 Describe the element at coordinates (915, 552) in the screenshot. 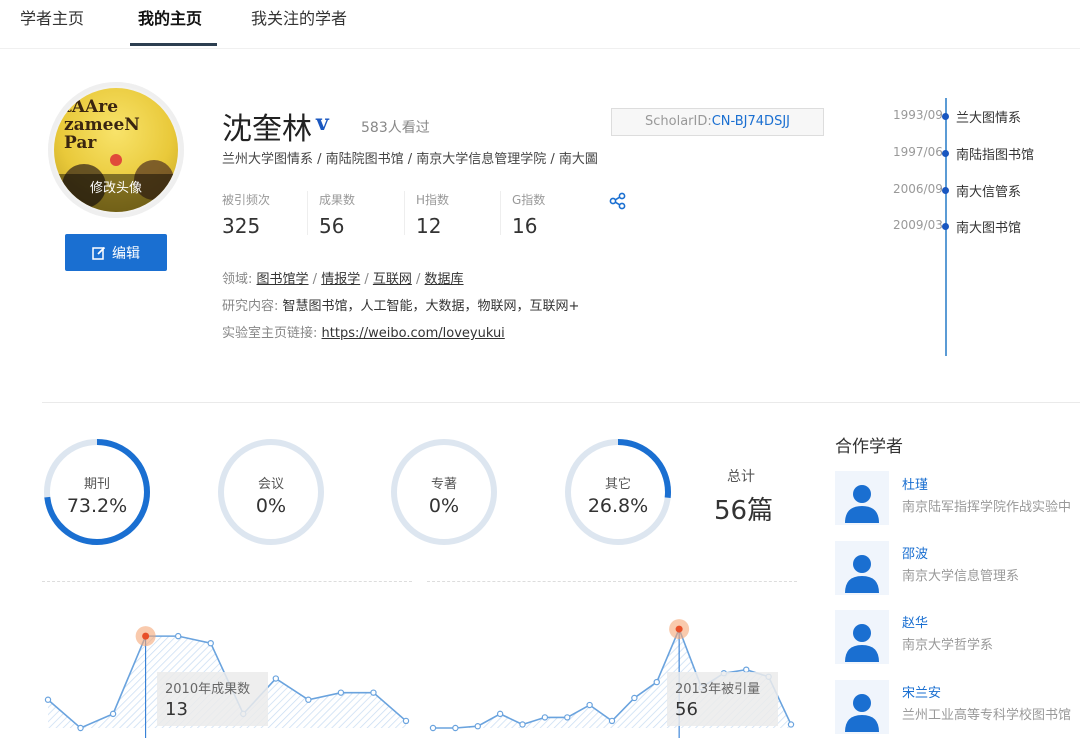

I see `coauthor-name: 邵波` at that location.